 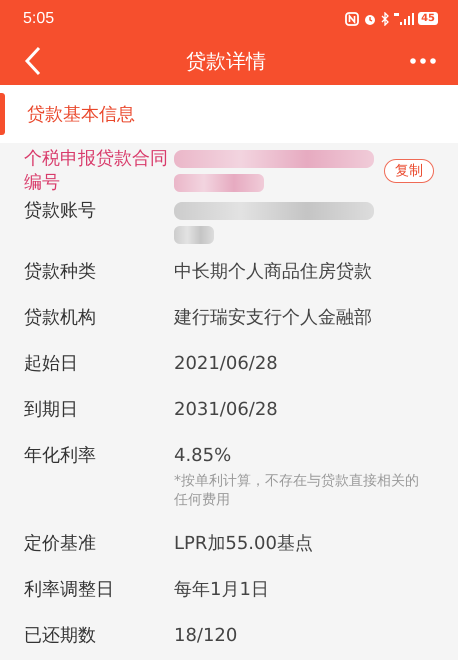 What do you see at coordinates (423, 61) in the screenshot?
I see `more-icon` at bounding box center [423, 61].